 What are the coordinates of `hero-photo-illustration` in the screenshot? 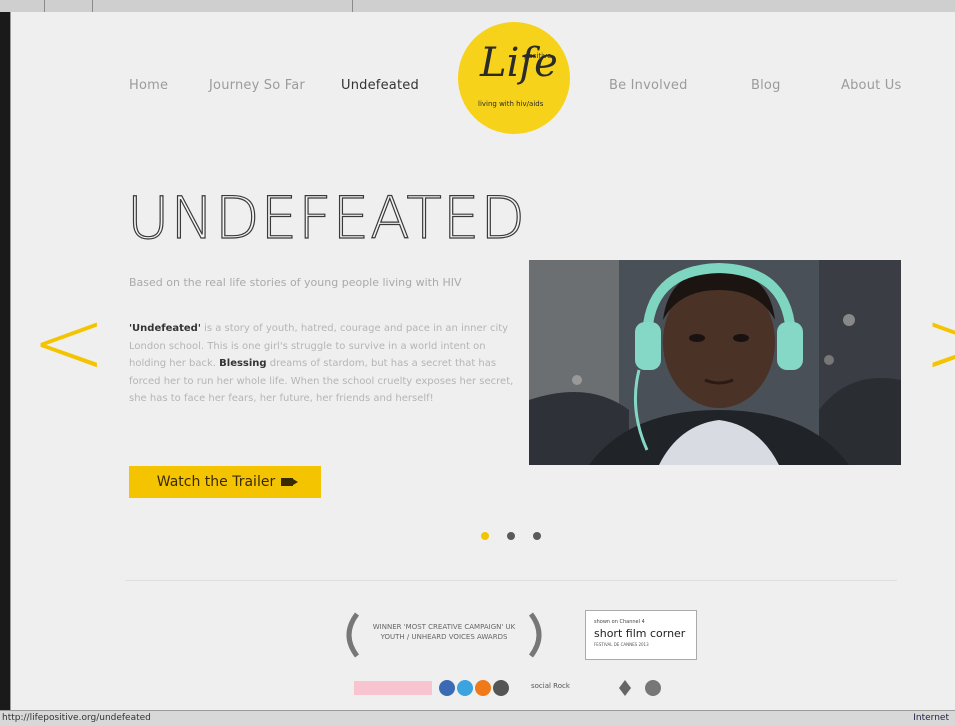 It's located at (715, 362).